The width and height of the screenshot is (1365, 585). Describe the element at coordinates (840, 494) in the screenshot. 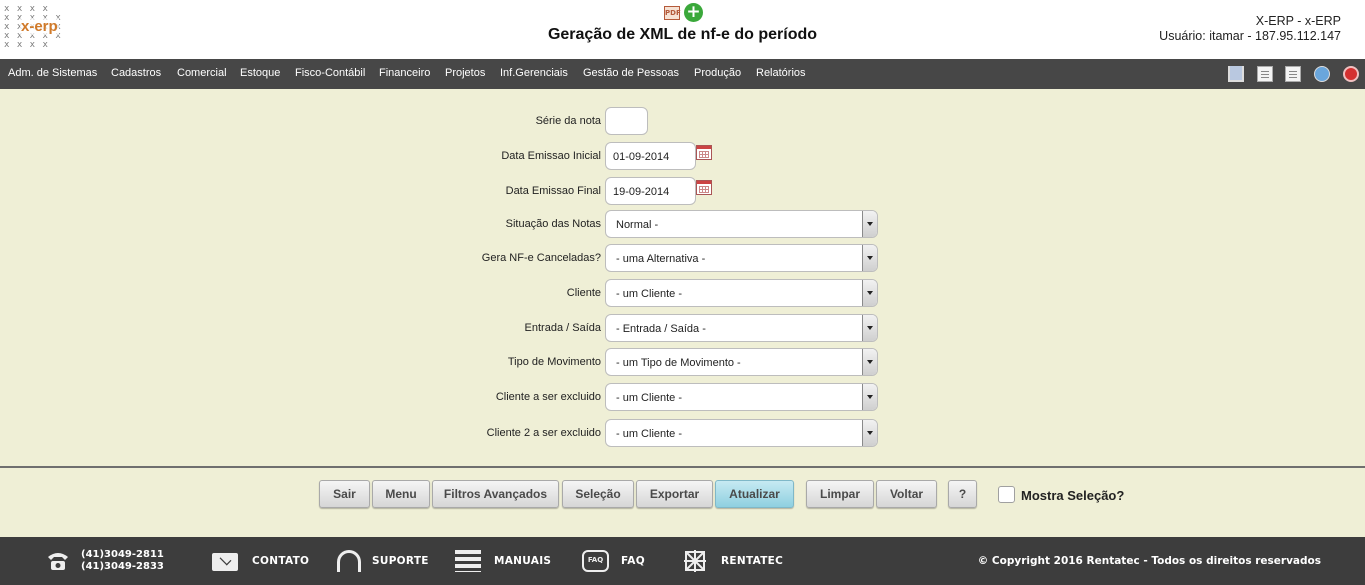

I see `limpar-button: Limpar` at that location.